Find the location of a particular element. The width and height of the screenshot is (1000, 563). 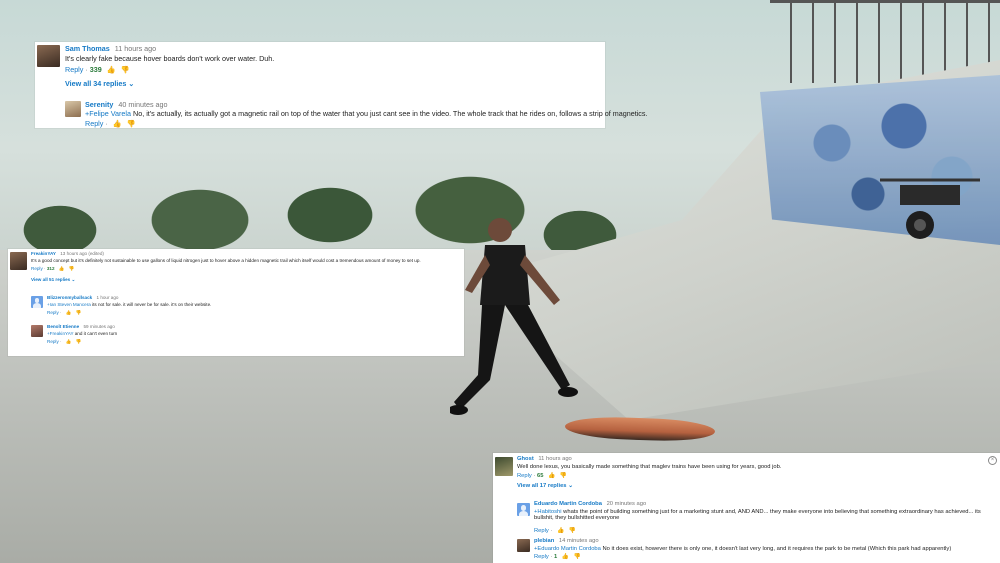

comment-text: +FreakinYAY and it can't even turn is located at coordinates (82, 333).